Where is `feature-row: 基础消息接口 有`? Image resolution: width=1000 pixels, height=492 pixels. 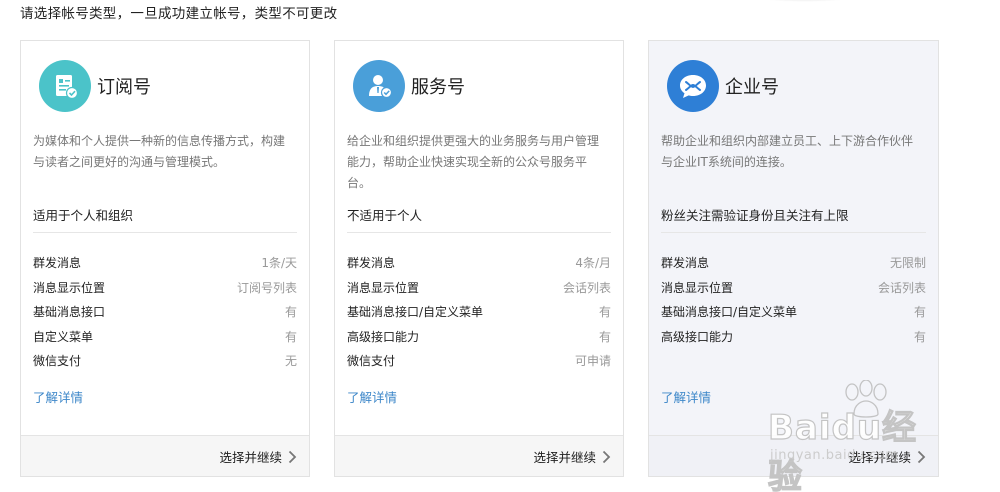
feature-row: 基础消息接口 有 is located at coordinates (165, 312).